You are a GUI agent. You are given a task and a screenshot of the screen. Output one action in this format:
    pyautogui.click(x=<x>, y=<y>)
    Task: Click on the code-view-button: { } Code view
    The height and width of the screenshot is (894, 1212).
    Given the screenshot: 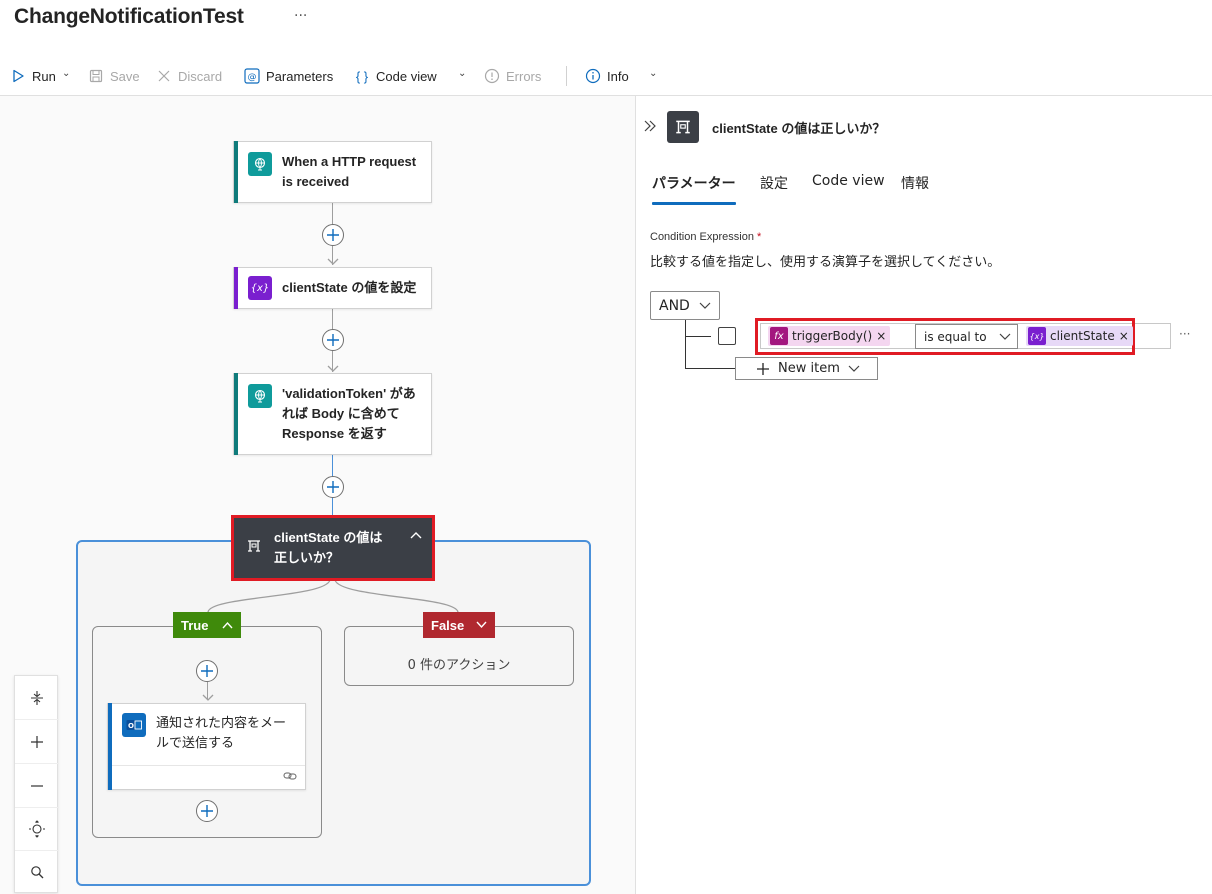 What is the action you would take?
    pyautogui.click(x=395, y=76)
    